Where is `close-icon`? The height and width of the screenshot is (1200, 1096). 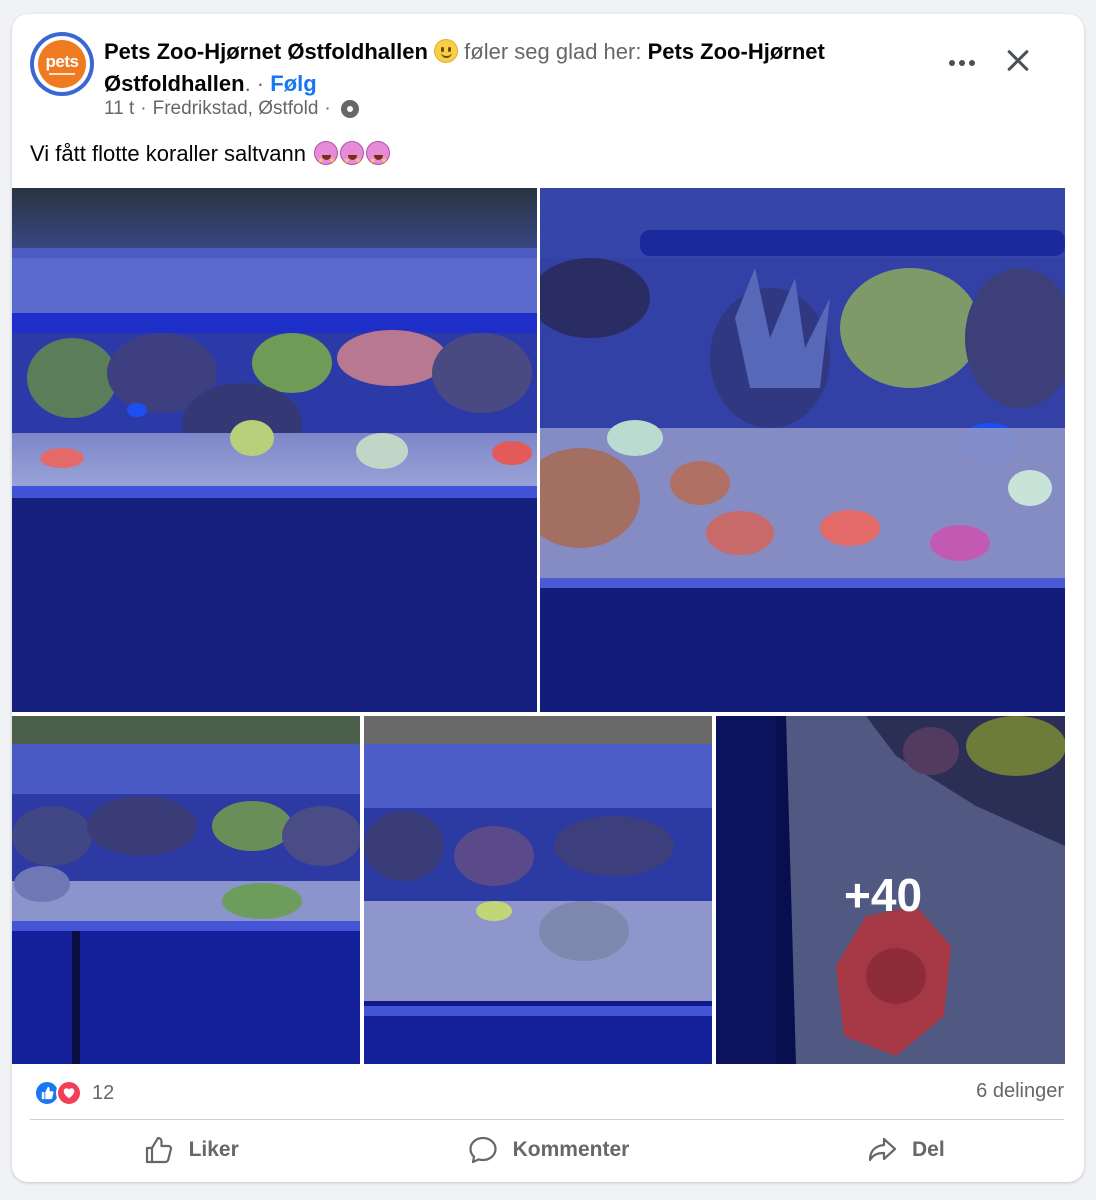
close-icon is located at coordinates (1018, 60).